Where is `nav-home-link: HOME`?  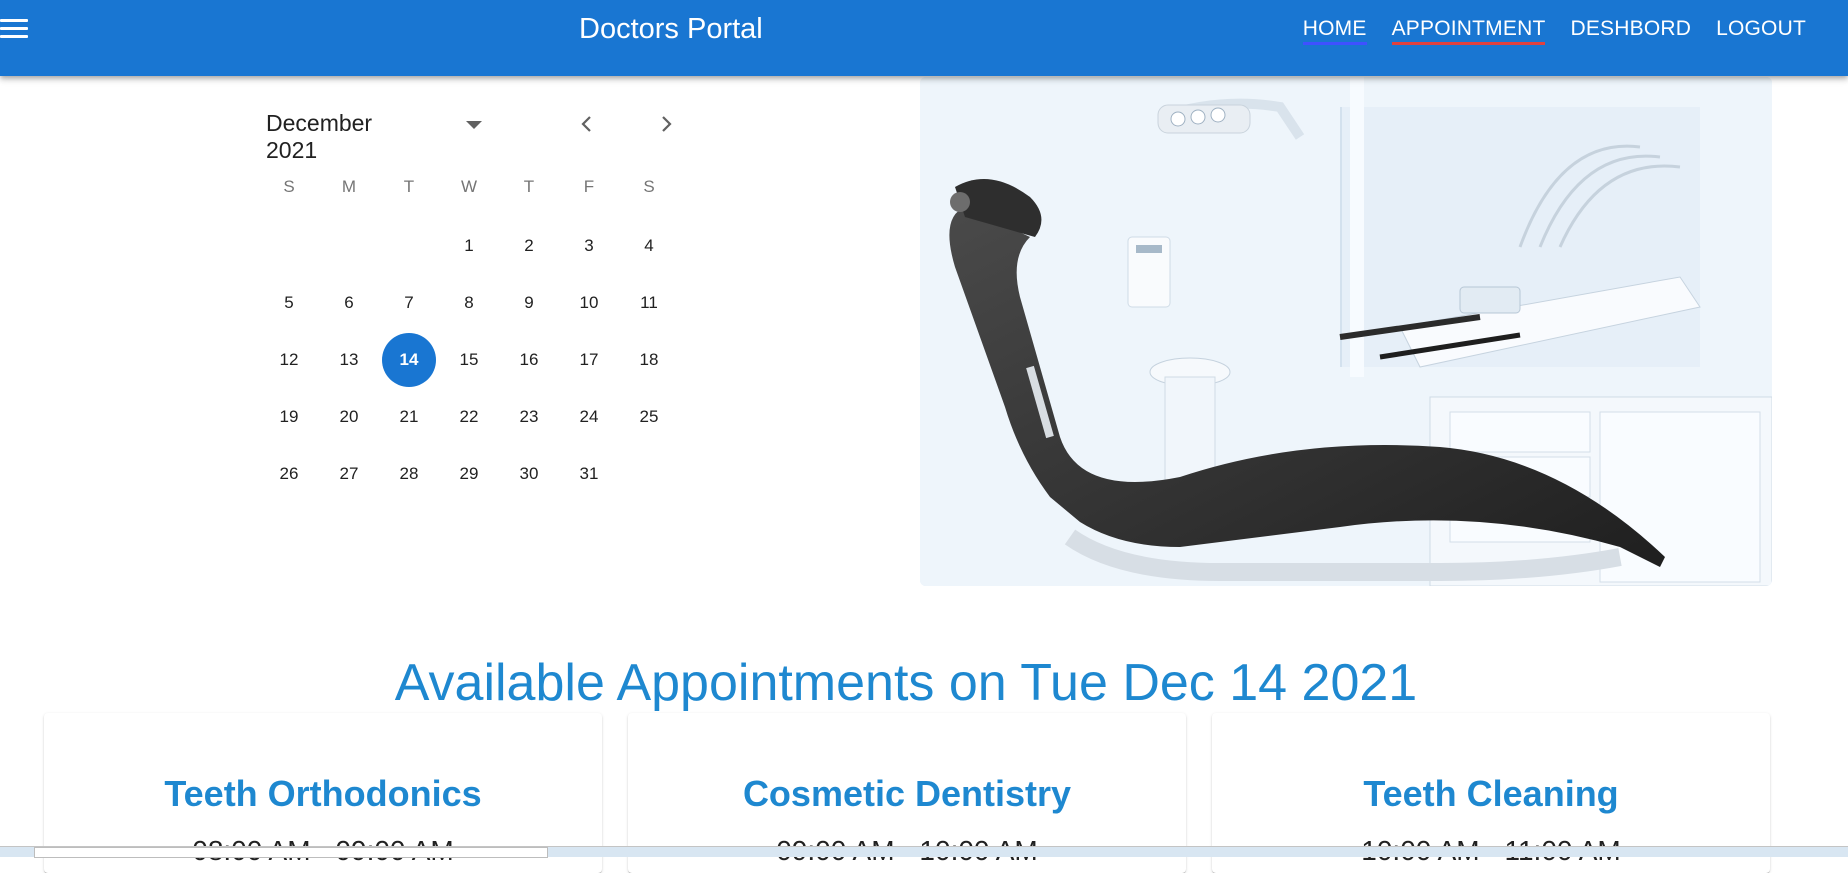 nav-home-link: HOME is located at coordinates (1334, 31).